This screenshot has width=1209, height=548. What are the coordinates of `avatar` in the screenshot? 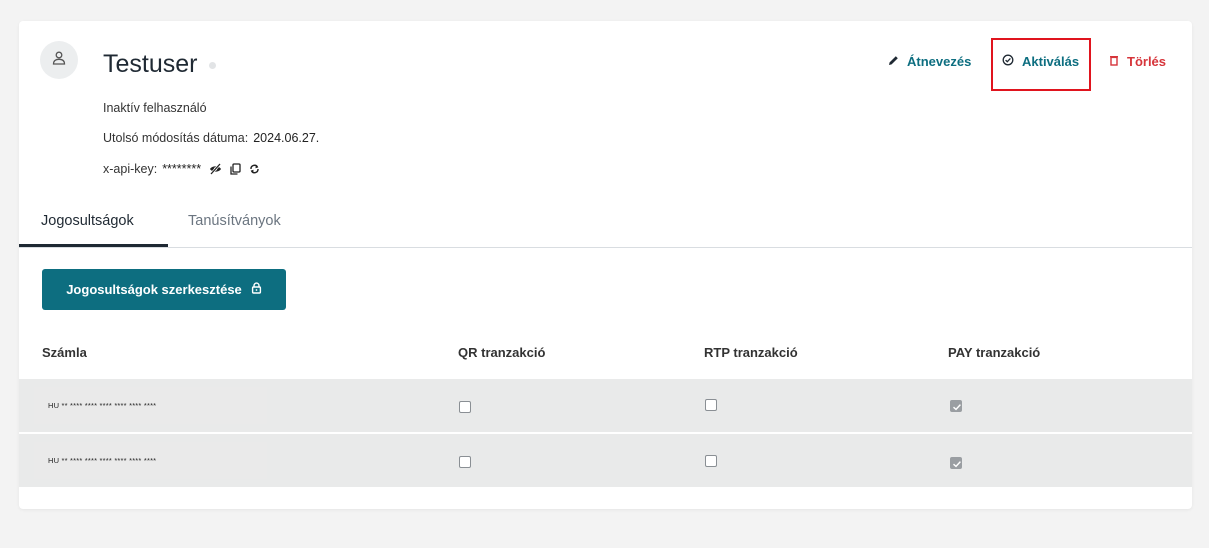 It's located at (59, 60).